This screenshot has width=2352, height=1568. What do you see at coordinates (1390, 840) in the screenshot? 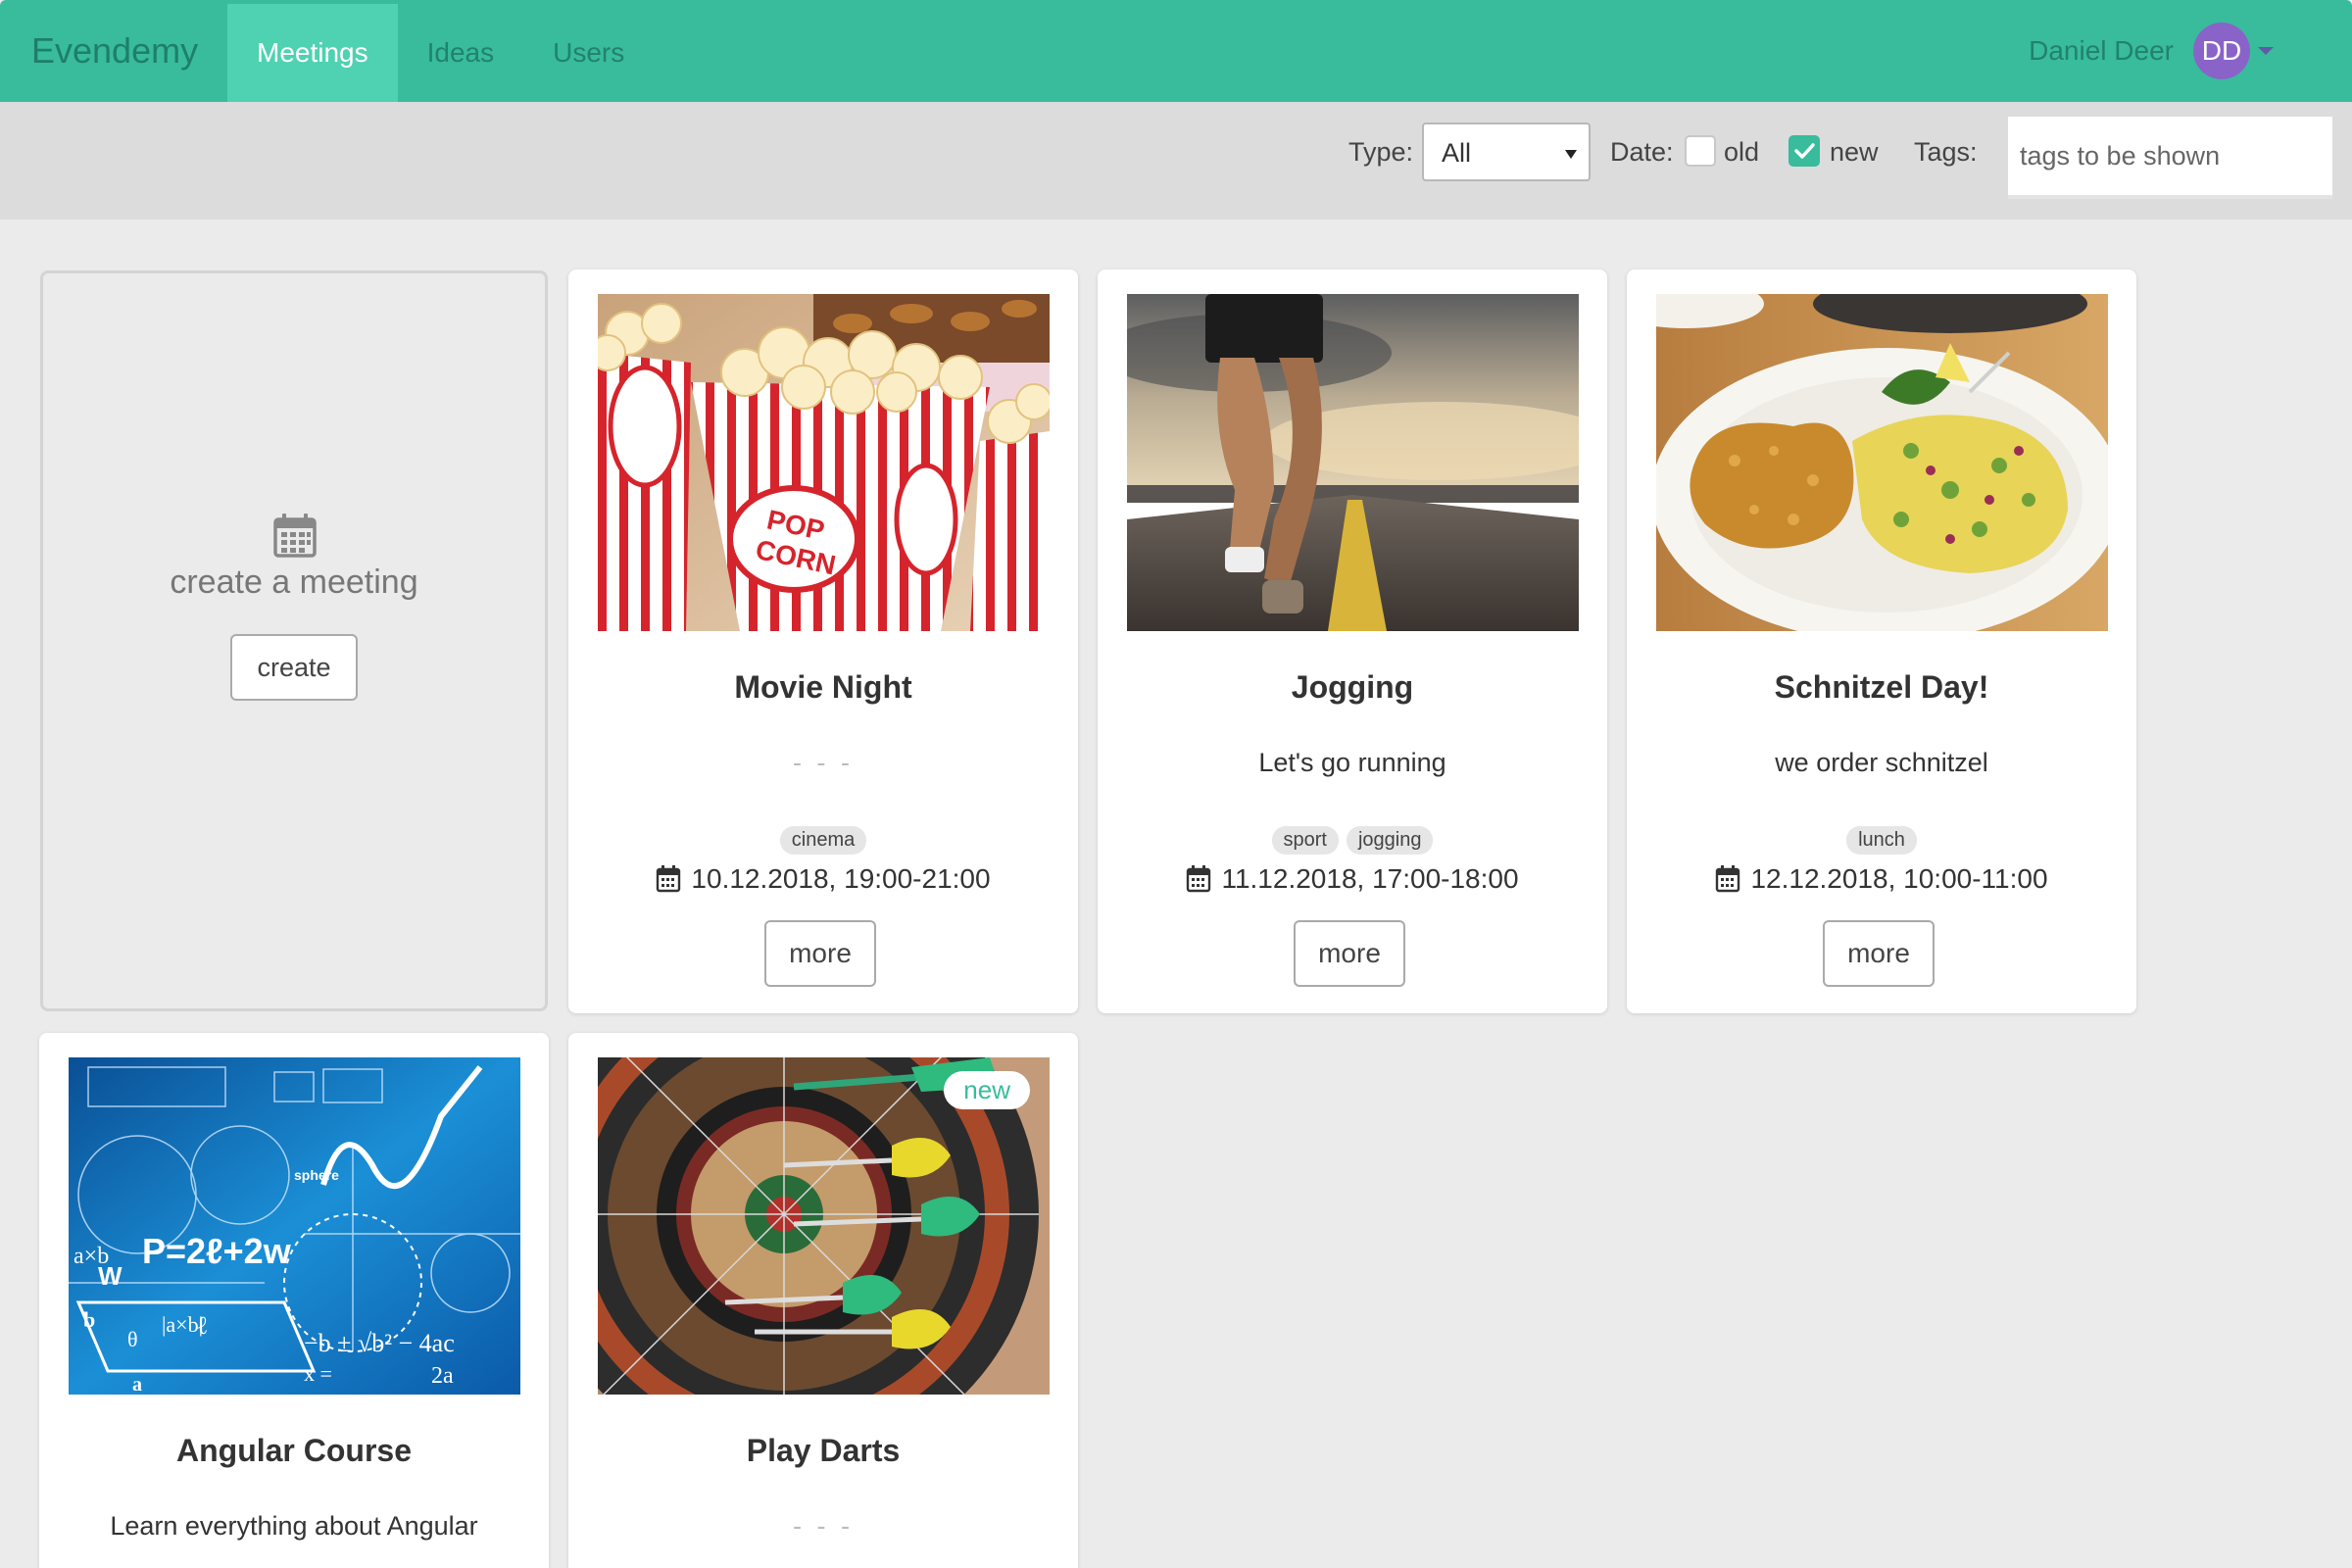
I see `tag-jogging: jogging` at bounding box center [1390, 840].